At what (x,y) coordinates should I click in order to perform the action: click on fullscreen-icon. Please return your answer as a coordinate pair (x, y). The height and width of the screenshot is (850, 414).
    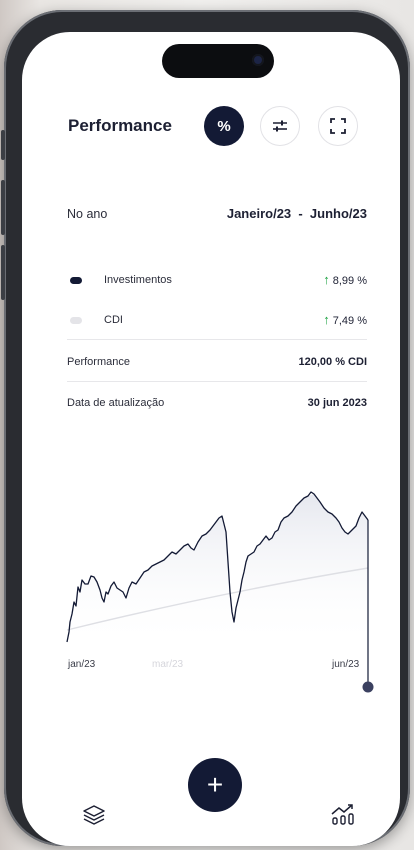
    Looking at the image, I should click on (338, 126).